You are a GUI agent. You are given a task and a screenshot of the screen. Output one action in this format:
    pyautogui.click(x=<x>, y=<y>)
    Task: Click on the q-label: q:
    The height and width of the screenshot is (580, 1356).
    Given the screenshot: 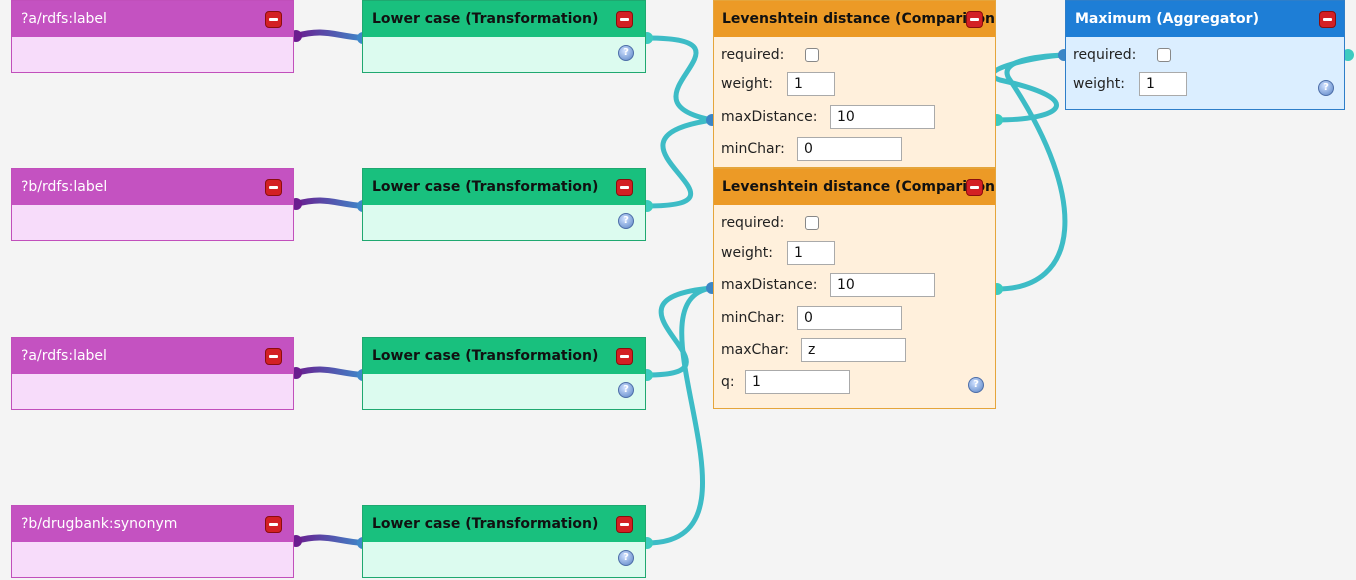 What is the action you would take?
    pyautogui.click(x=728, y=382)
    